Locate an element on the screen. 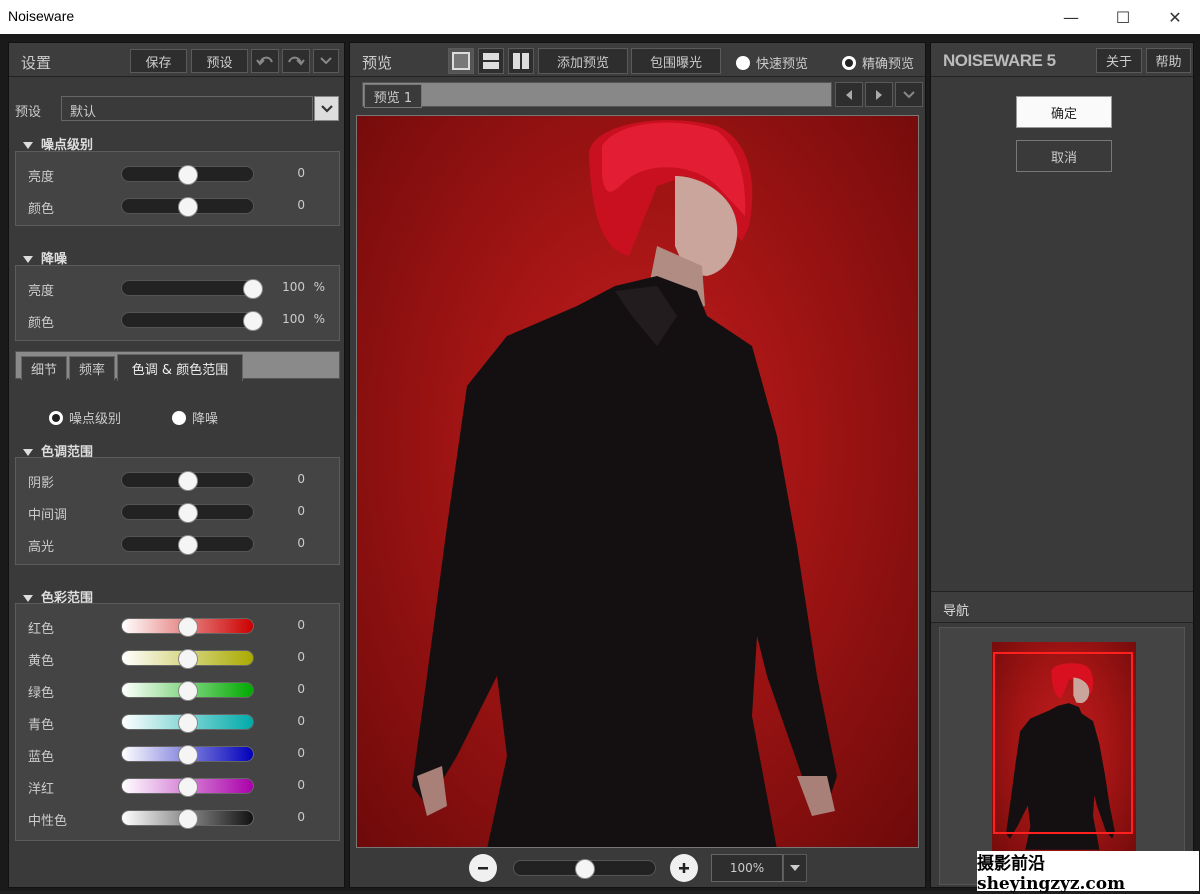 This screenshot has width=1200, height=894. radio-precise-preview: 精确预览 is located at coordinates (878, 62).